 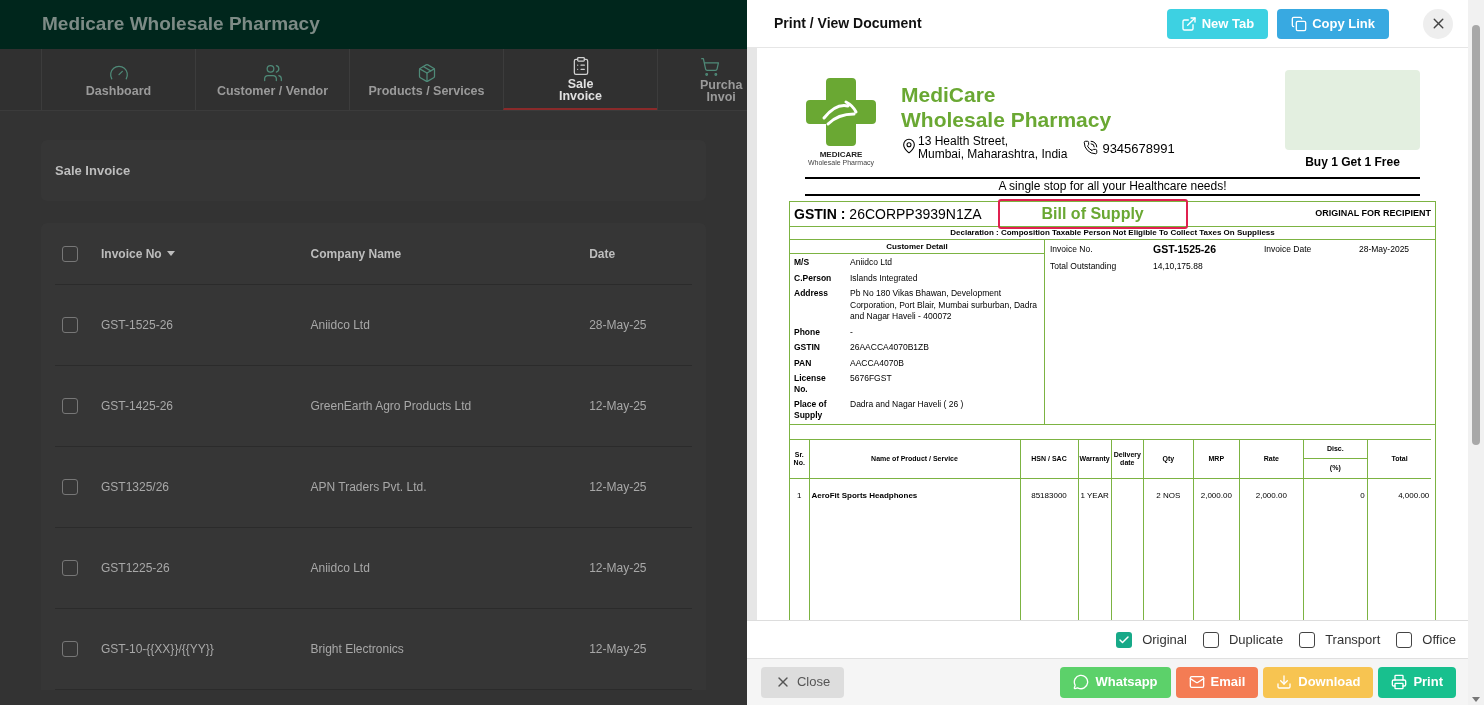 I want to click on nav-tab: Sale Invoice, so click(x=580, y=79).